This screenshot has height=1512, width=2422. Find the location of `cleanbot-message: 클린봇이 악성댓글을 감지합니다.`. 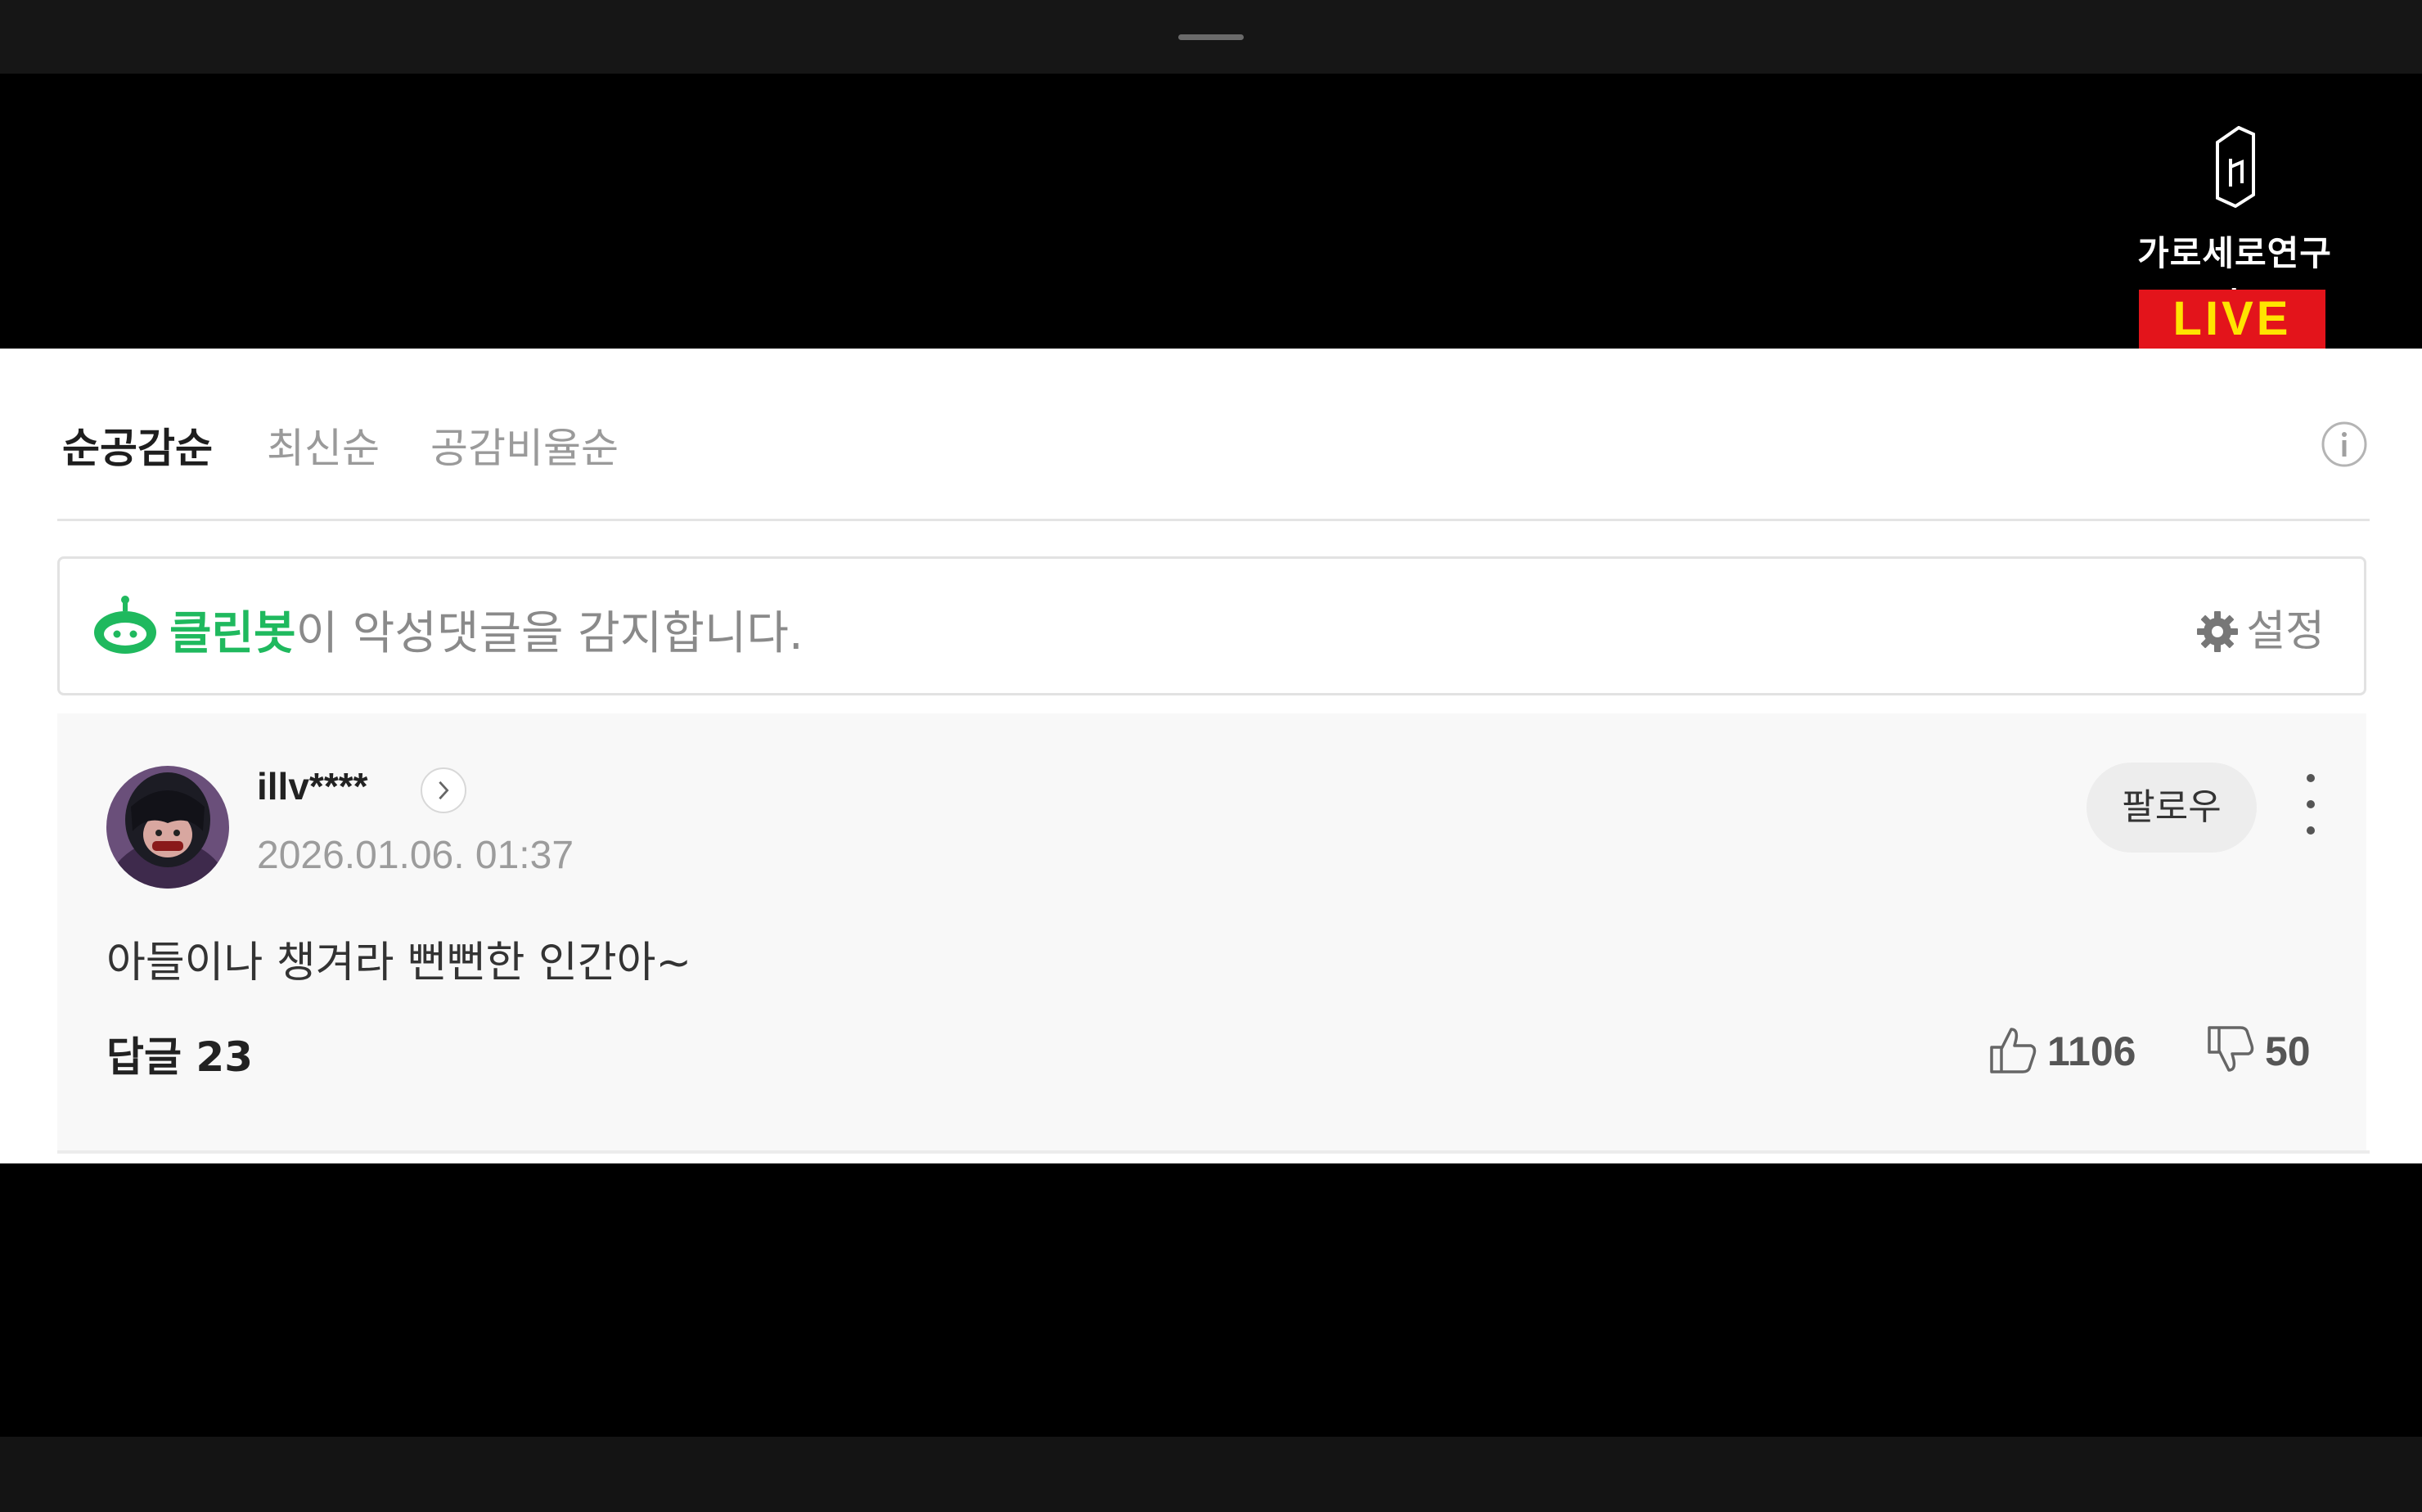

cleanbot-message: 클린봇이 악성댓글을 감지합니다. is located at coordinates (486, 630).